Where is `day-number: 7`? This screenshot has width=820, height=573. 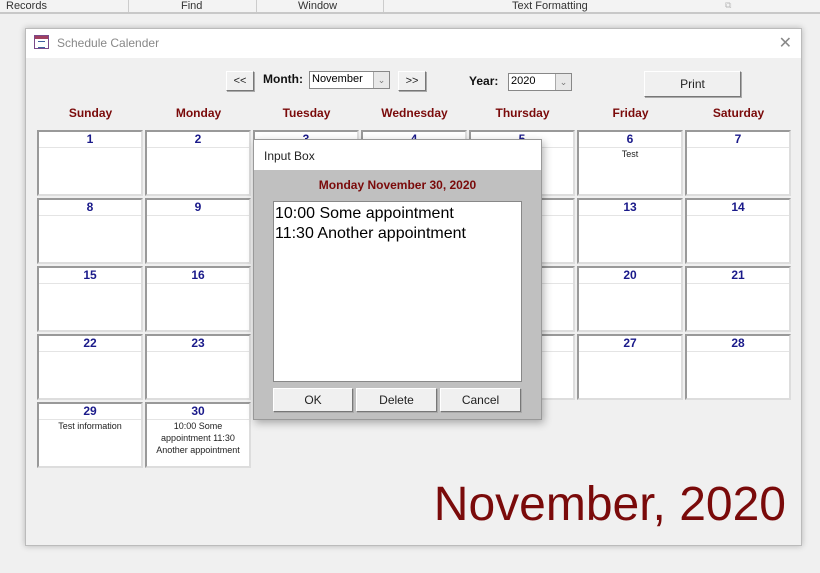 day-number: 7 is located at coordinates (738, 140).